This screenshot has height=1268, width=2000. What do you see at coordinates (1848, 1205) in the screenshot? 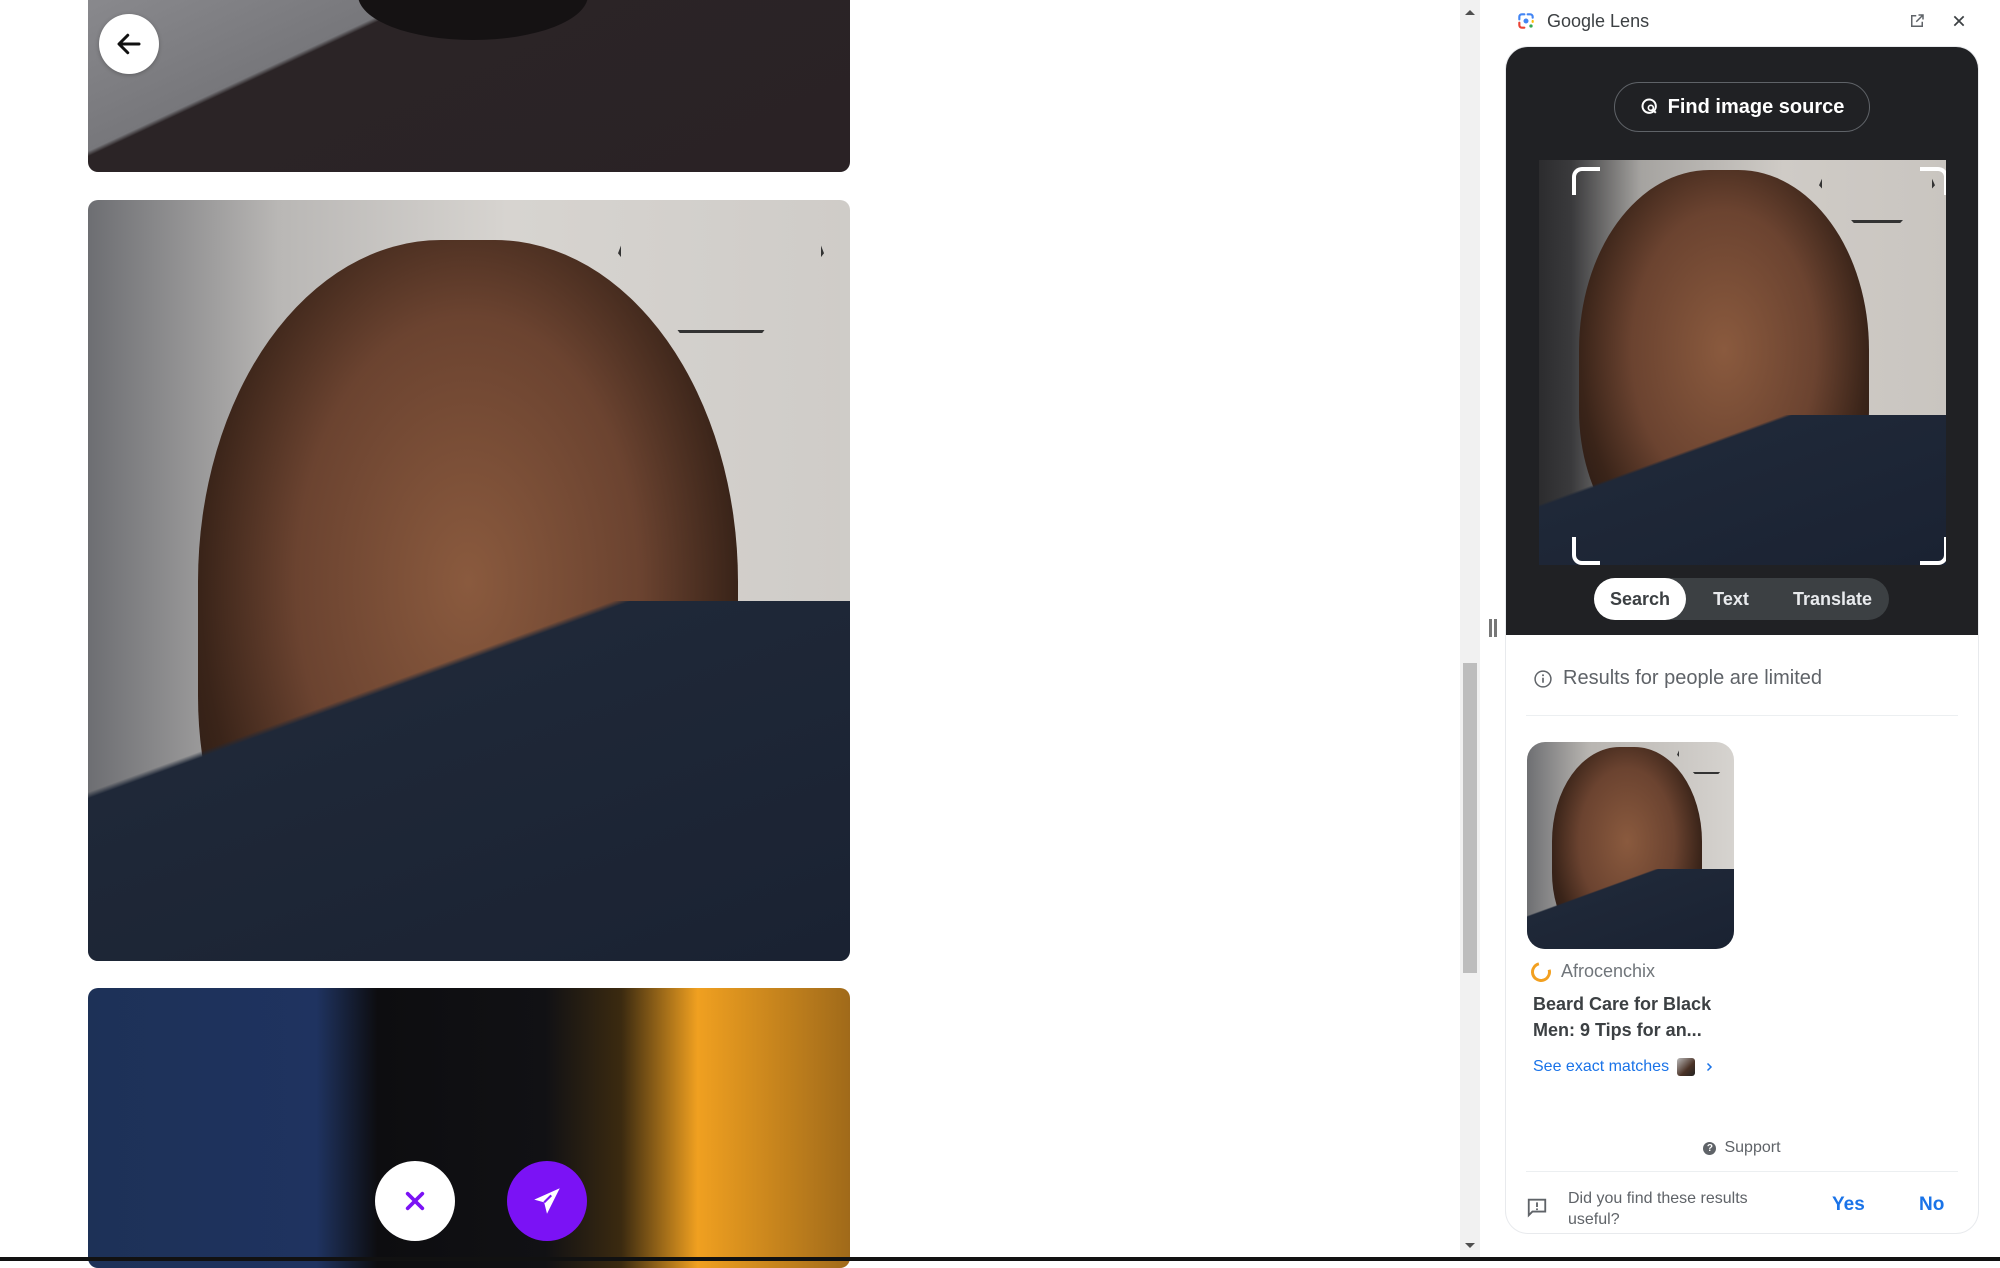
I see `feedback-yes-button: Yes` at bounding box center [1848, 1205].